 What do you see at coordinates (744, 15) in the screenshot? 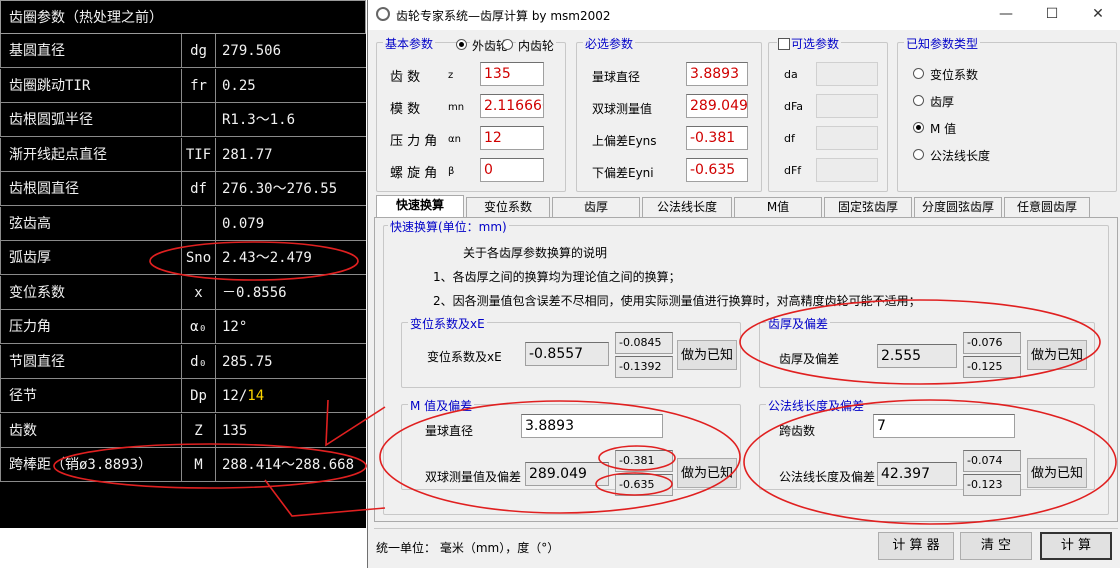
I see `title-bar: 齿轮专家系统—齿厚计算 by msm2002 — ☐ ✕` at bounding box center [744, 15].